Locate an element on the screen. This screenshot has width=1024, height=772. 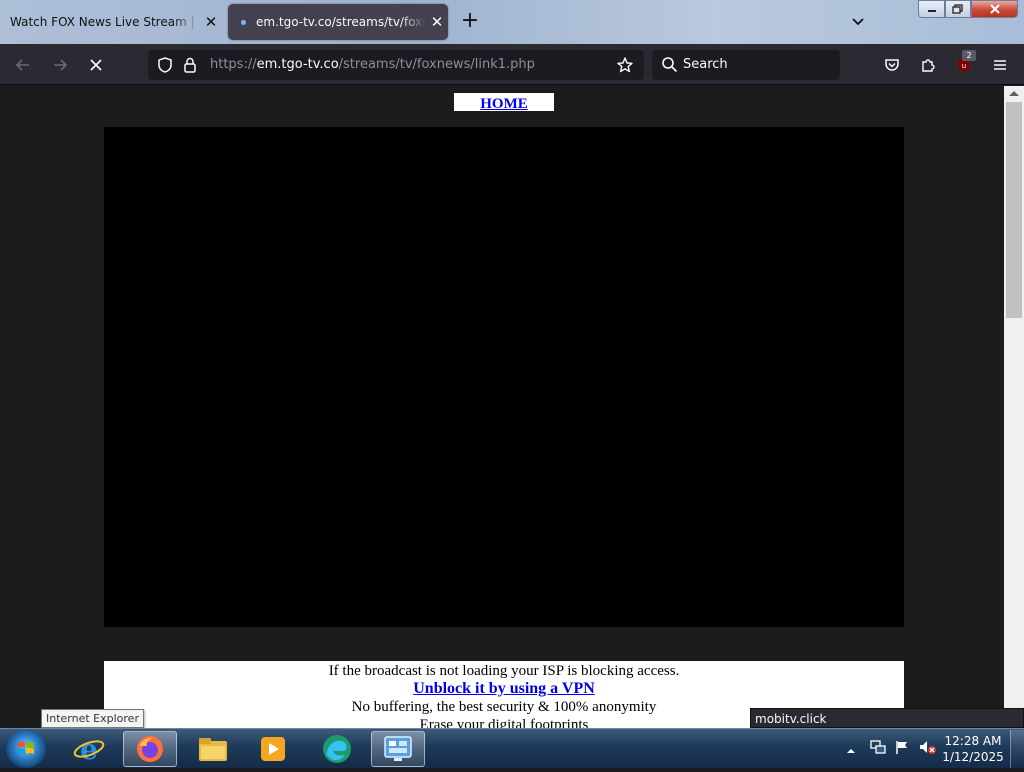
pocket-icon is located at coordinates (892, 65).